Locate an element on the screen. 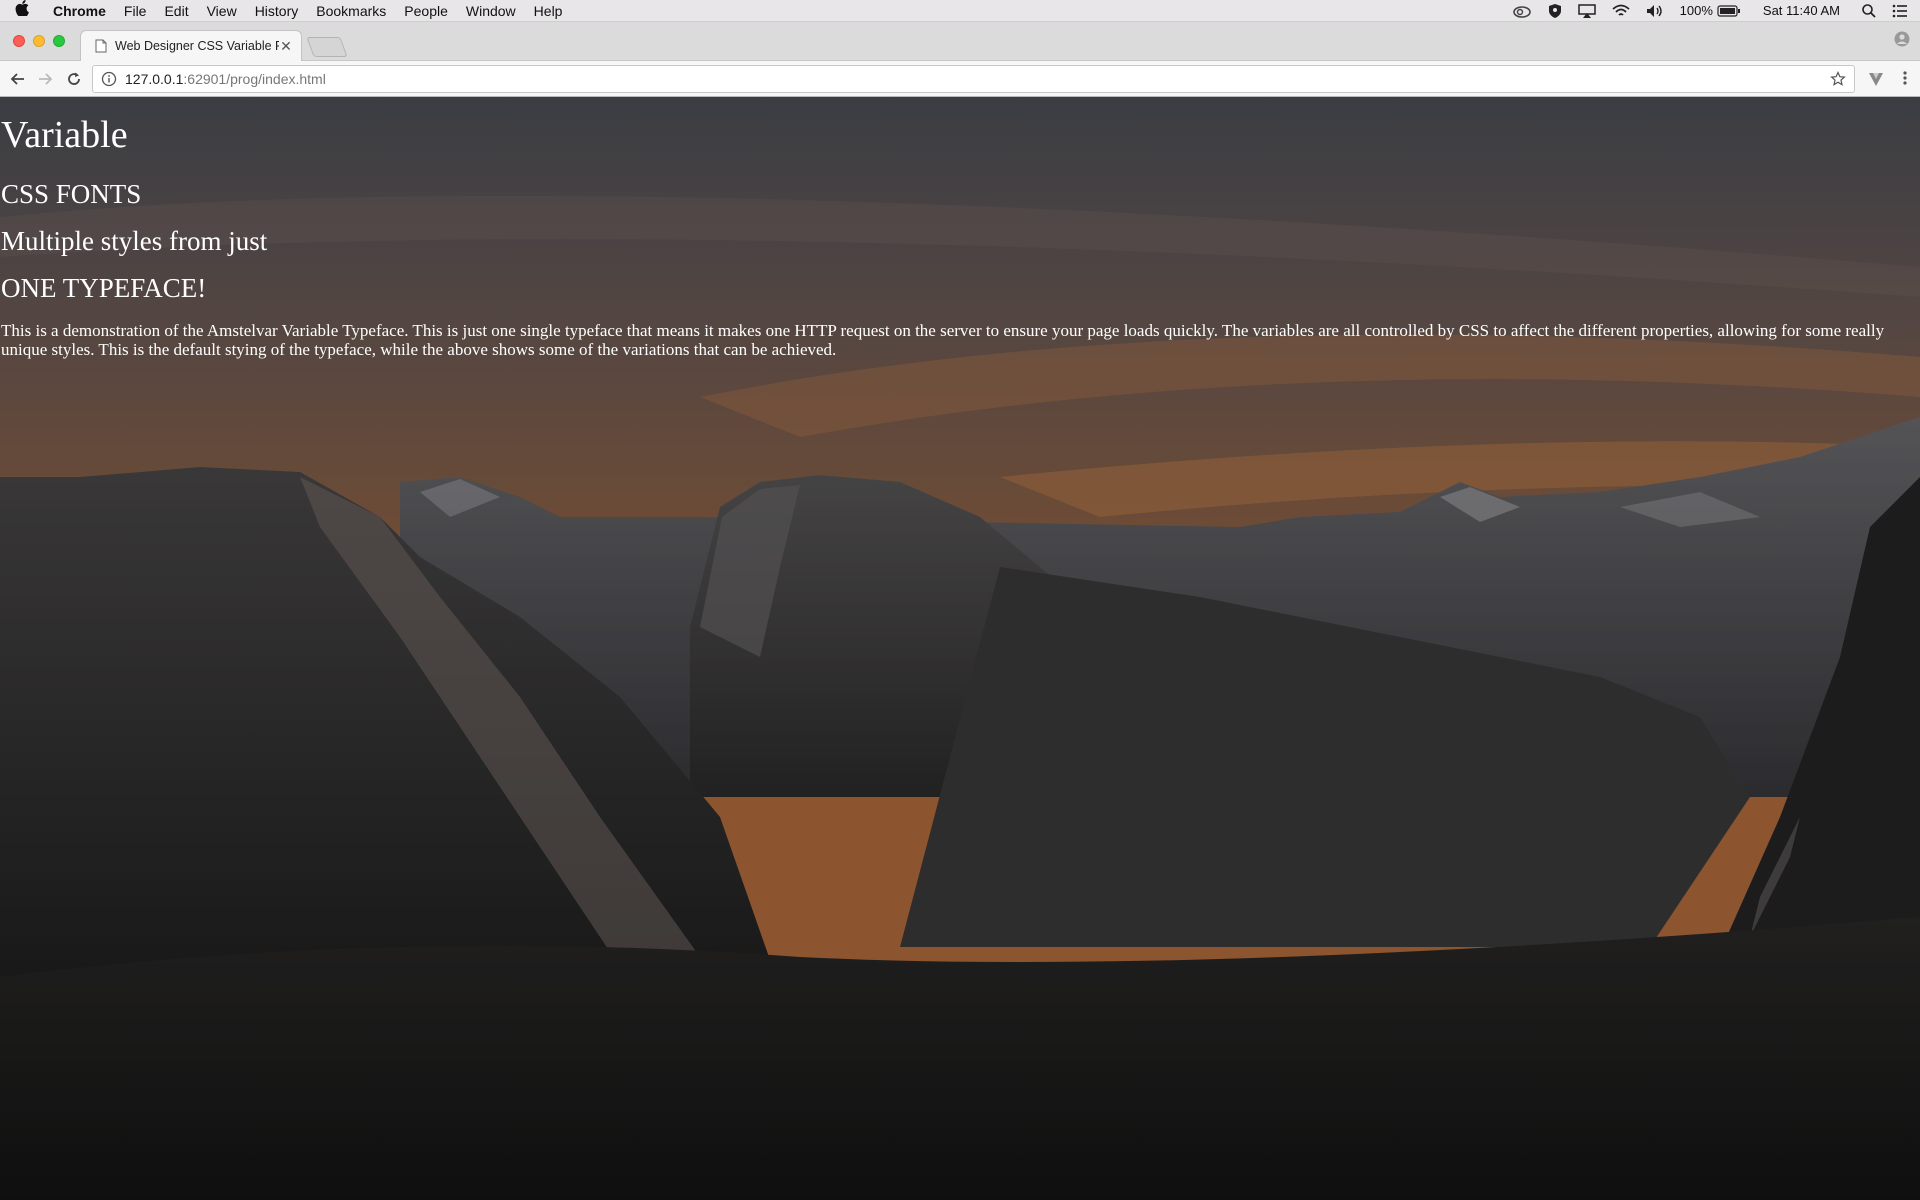  url-path: :62901/prog/index.html is located at coordinates (254, 79).